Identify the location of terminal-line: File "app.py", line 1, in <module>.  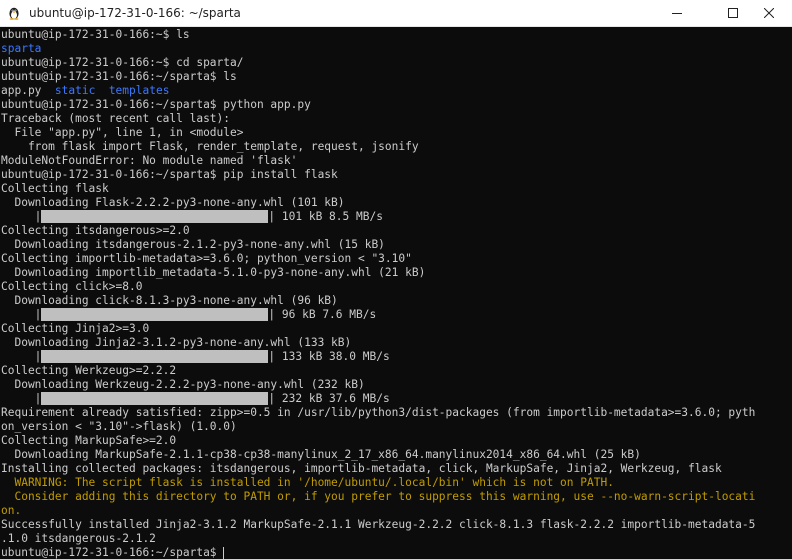
(396, 133).